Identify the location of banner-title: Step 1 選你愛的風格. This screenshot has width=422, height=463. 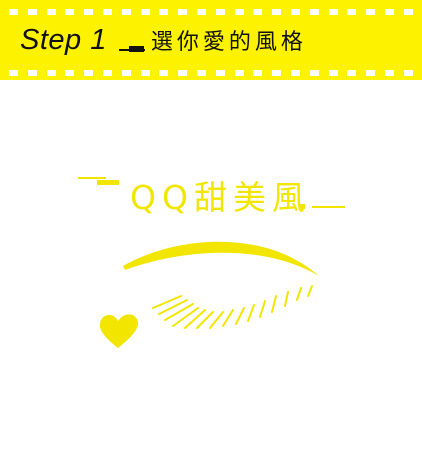
(163, 40).